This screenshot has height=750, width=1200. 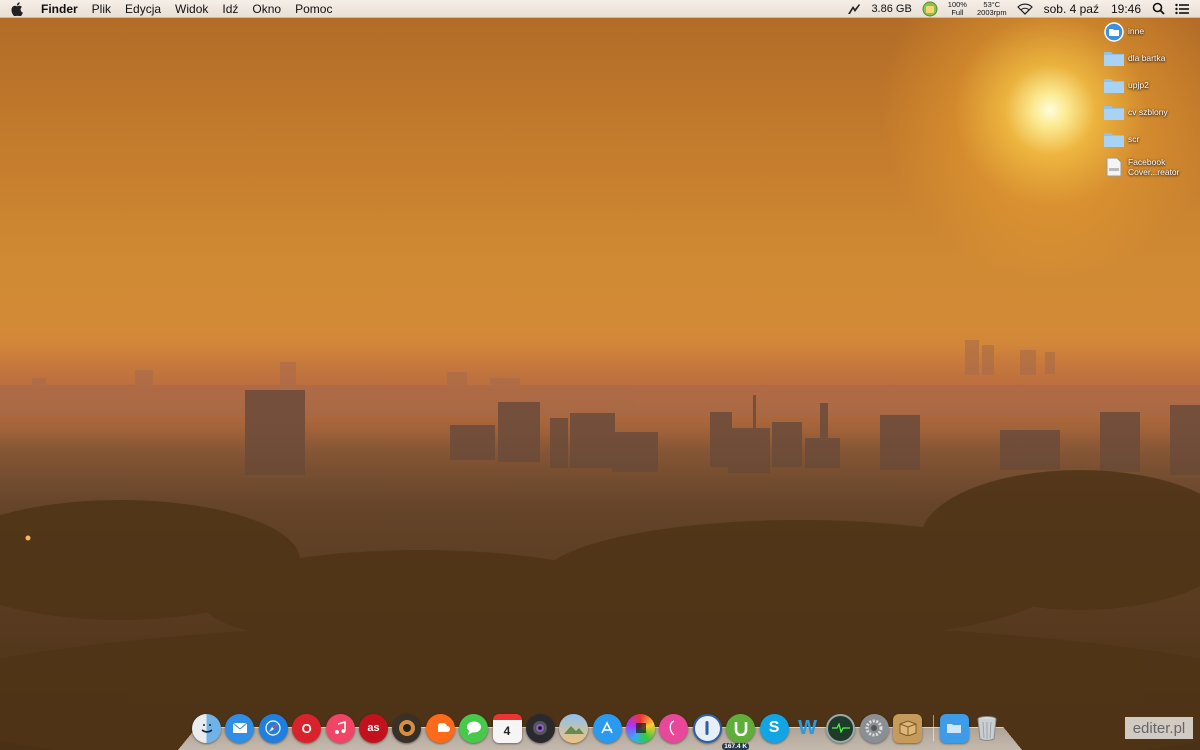 I want to click on menu-idz: Idź, so click(x=230, y=9).